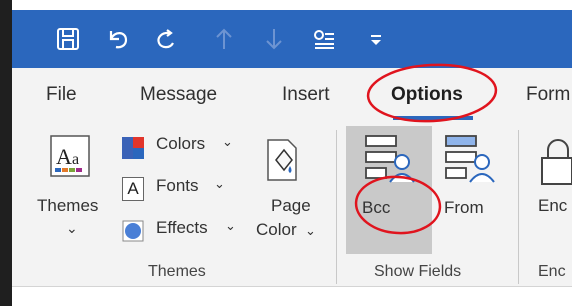  I want to click on down-arrow-icon, so click(274, 39).